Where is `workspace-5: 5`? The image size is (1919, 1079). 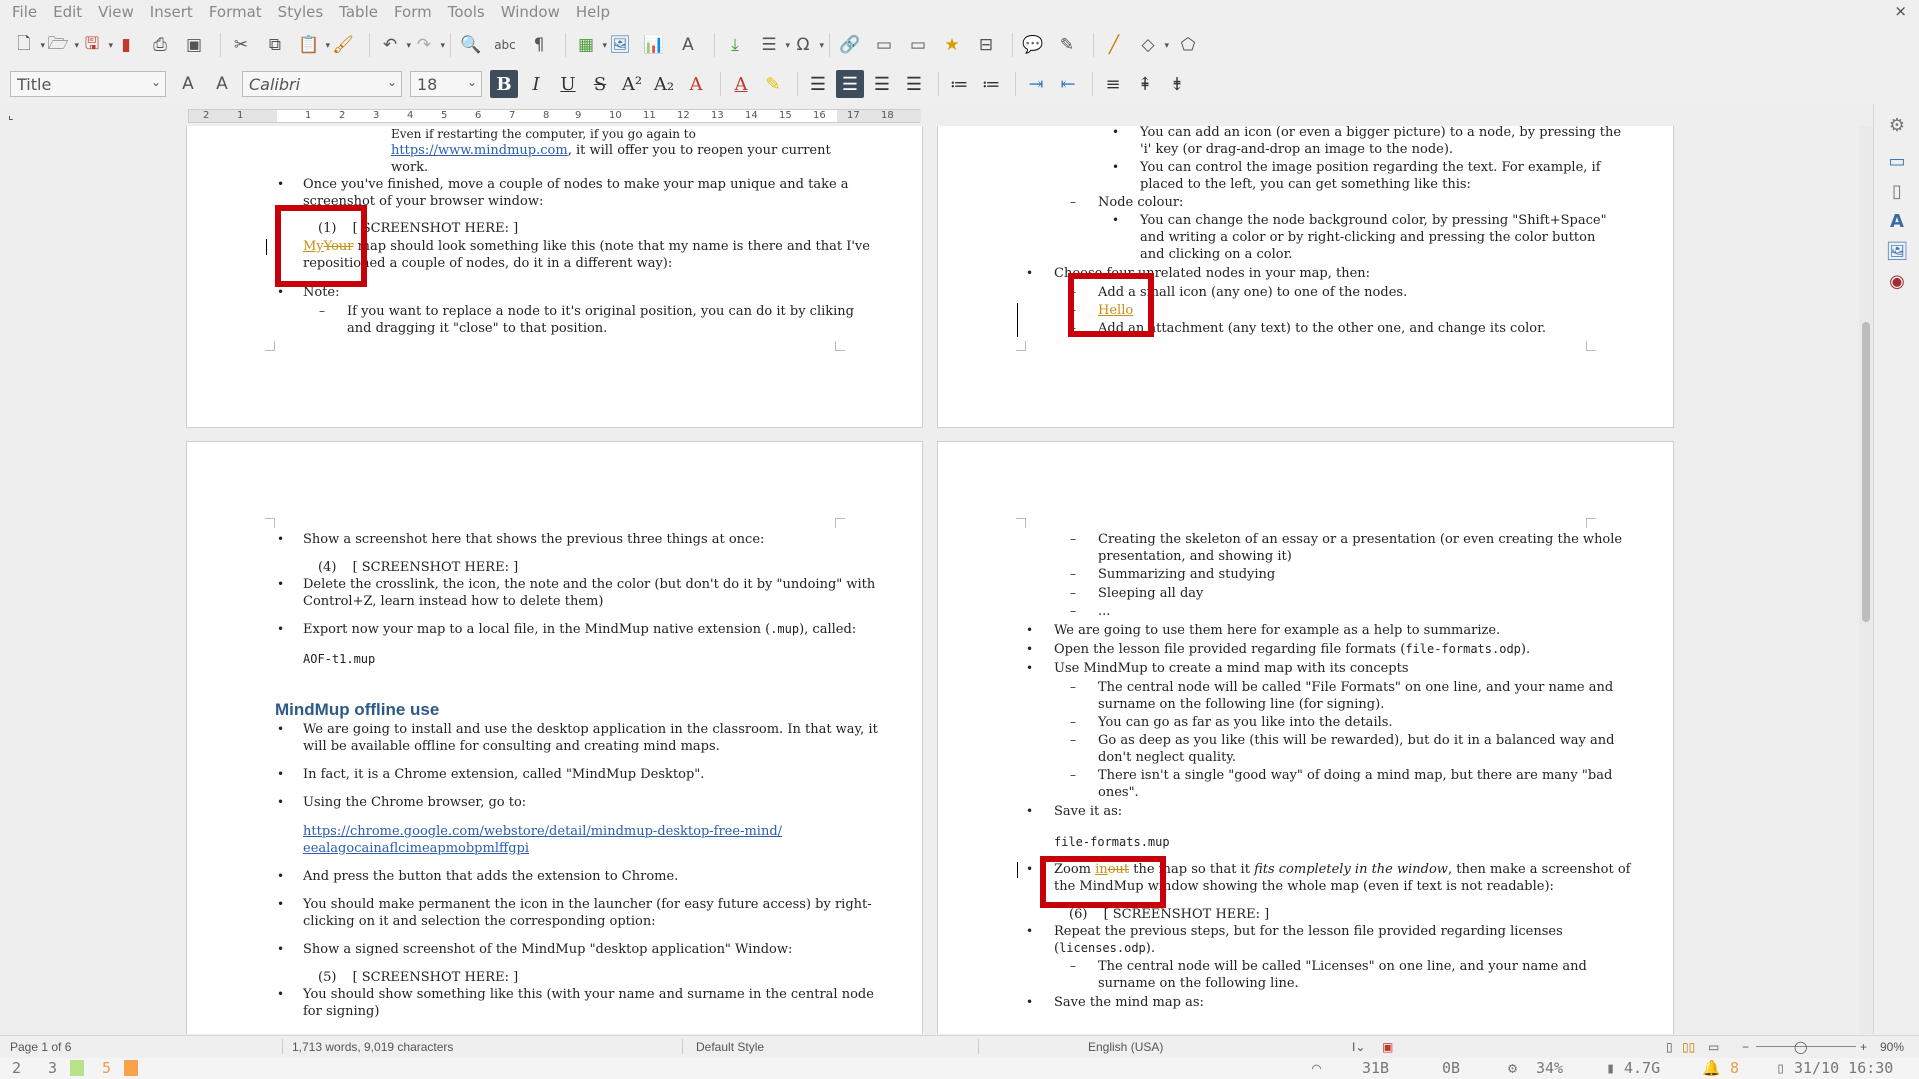 workspace-5: 5 is located at coordinates (106, 1068).